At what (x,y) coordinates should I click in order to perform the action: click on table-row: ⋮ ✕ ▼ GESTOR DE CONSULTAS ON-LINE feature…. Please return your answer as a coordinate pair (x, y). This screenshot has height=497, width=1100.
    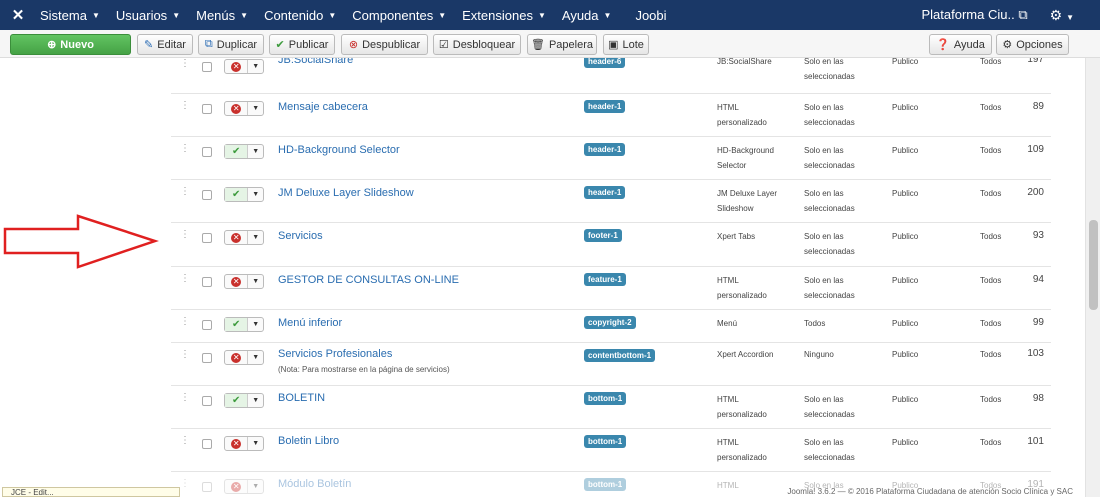
    Looking at the image, I should click on (611, 288).